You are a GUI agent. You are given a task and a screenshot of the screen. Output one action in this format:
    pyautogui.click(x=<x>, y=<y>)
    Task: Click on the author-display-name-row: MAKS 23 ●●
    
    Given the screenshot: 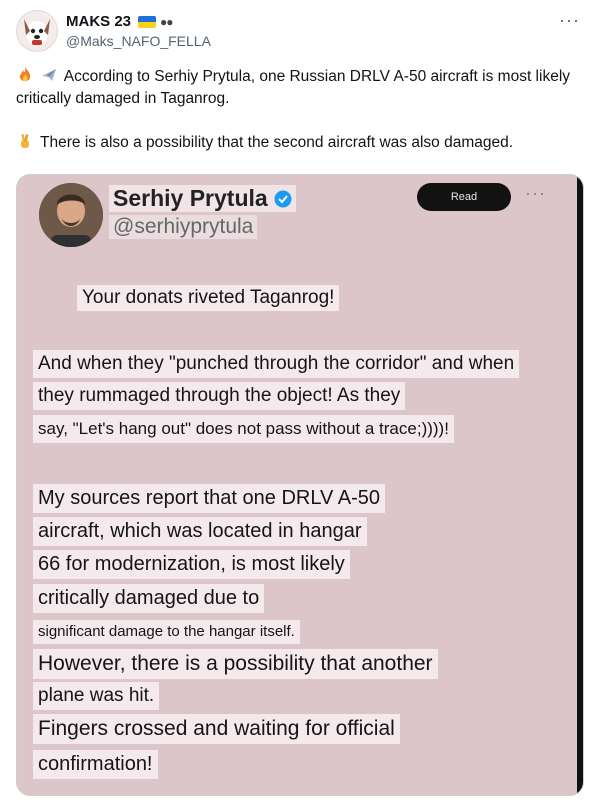 What is the action you would take?
    pyautogui.click(x=138, y=21)
    